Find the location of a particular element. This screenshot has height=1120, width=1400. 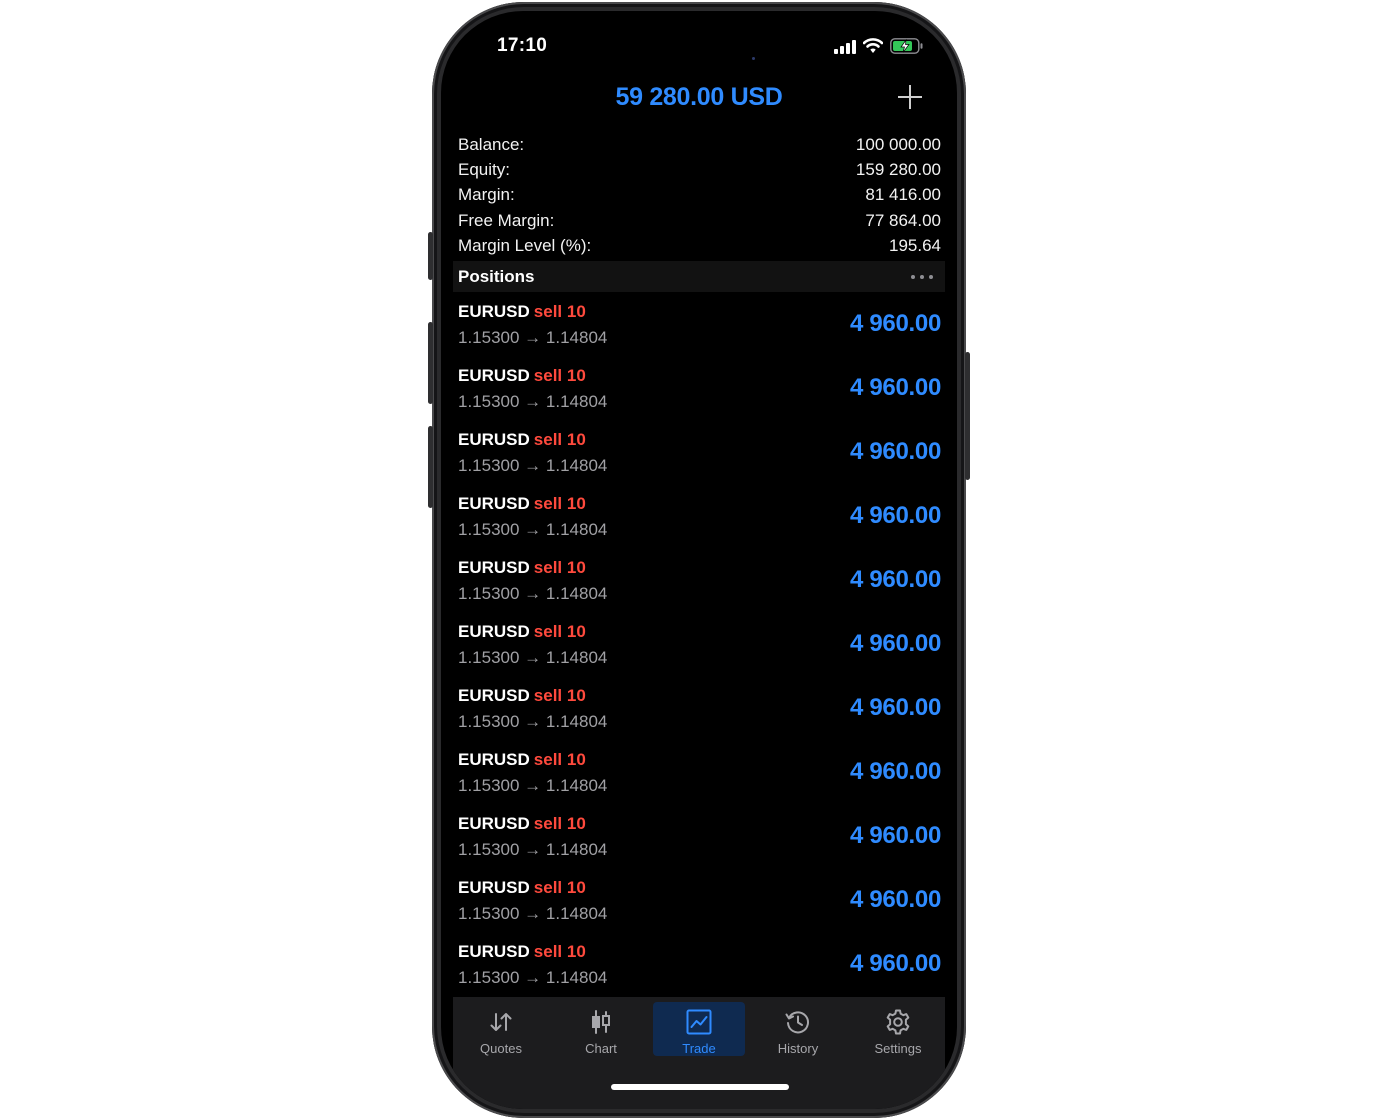

status-time: 17:10 is located at coordinates (522, 45).